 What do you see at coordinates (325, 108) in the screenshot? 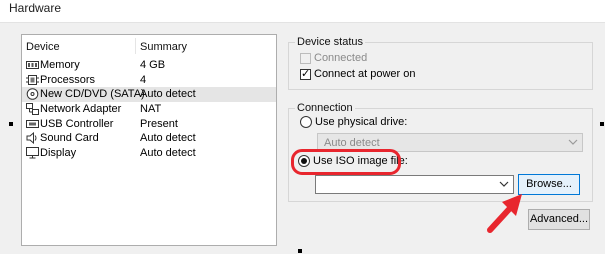
I see `connection-legend: Connection` at bounding box center [325, 108].